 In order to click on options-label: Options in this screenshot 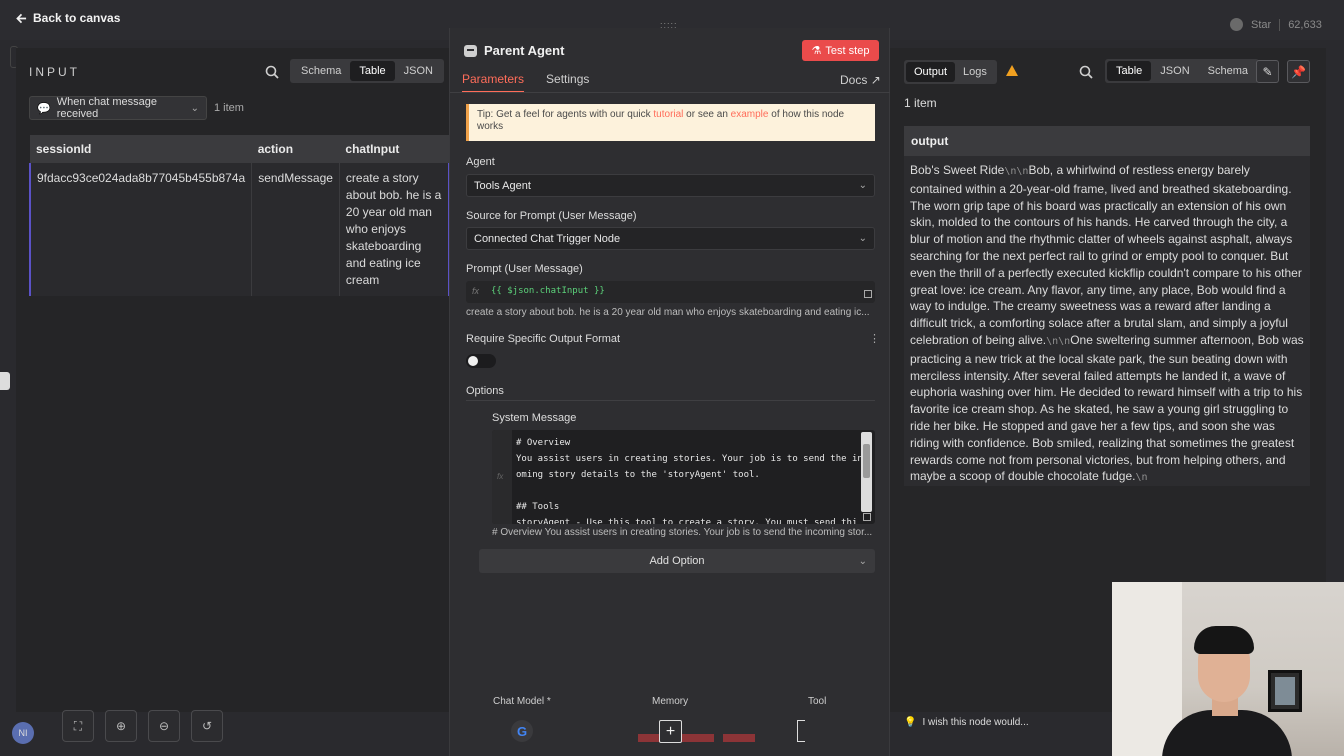, I will do `click(485, 391)`.